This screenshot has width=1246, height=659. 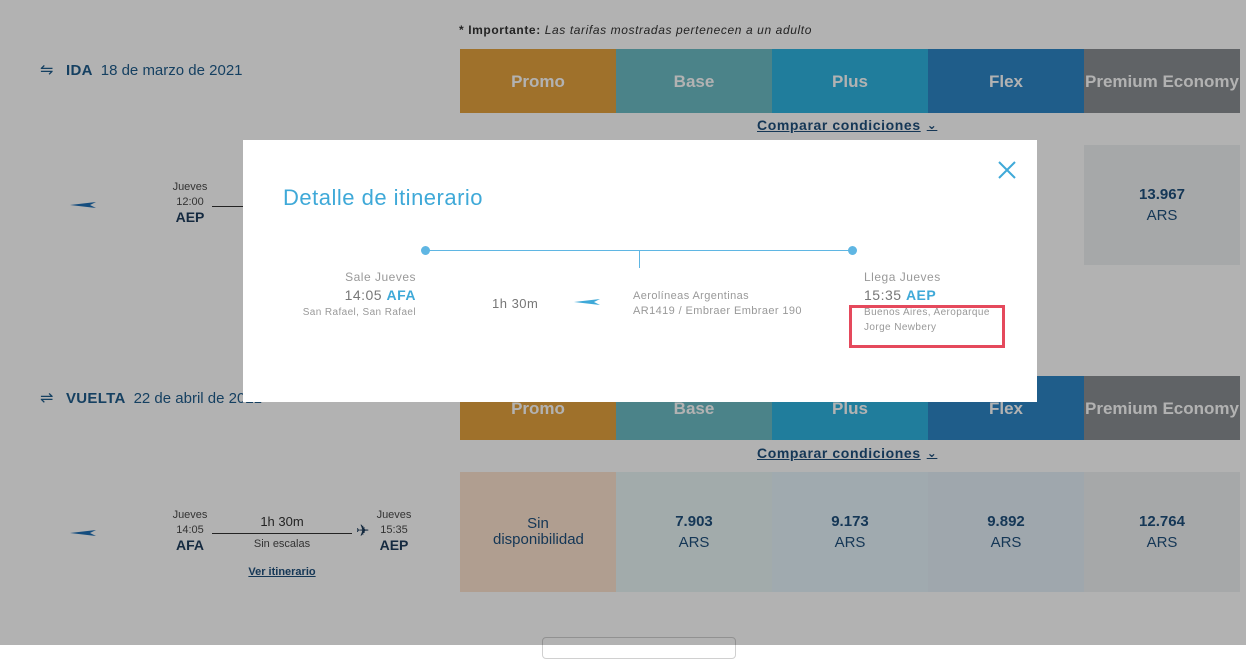 What do you see at coordinates (401, 295) in the screenshot?
I see `sale-code: AFA` at bounding box center [401, 295].